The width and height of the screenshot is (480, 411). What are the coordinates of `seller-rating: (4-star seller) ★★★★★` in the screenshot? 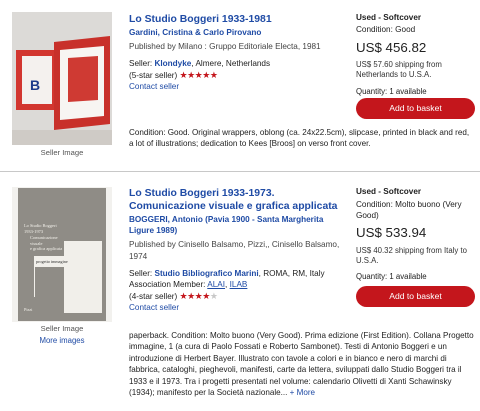 It's located at (238, 297).